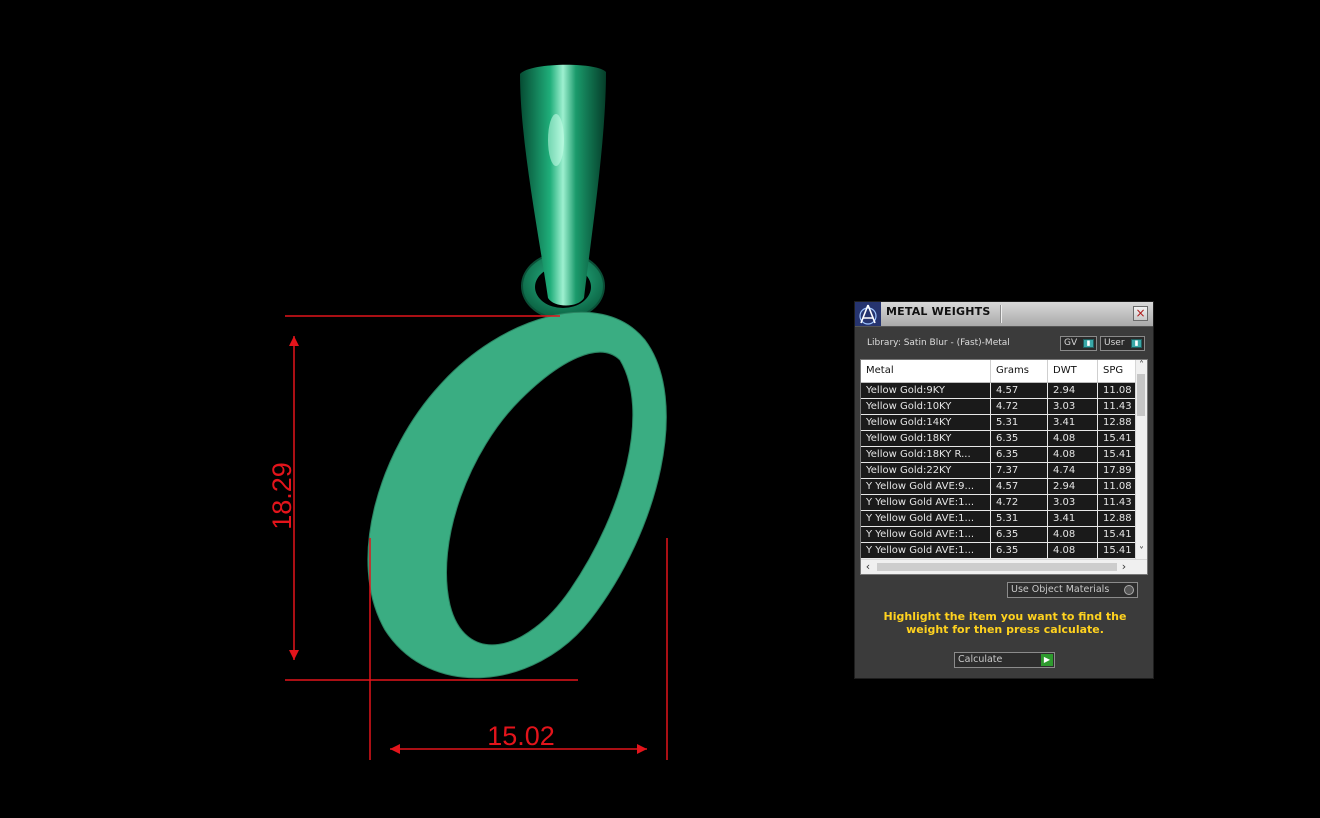 This screenshot has height=818, width=1320. Describe the element at coordinates (1019, 470) in the screenshot. I see `grams-cell: 7.37` at that location.